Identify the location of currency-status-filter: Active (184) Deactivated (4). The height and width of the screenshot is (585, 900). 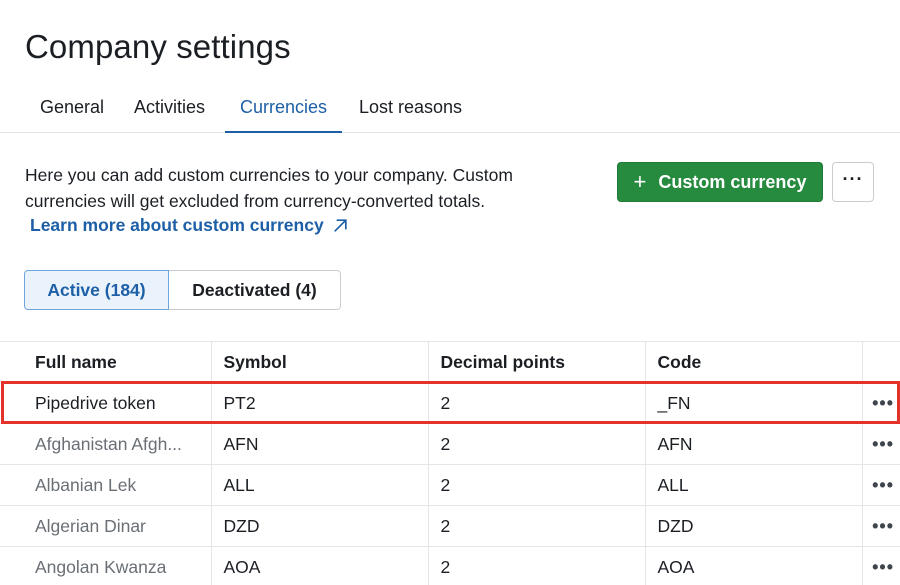
(182, 290).